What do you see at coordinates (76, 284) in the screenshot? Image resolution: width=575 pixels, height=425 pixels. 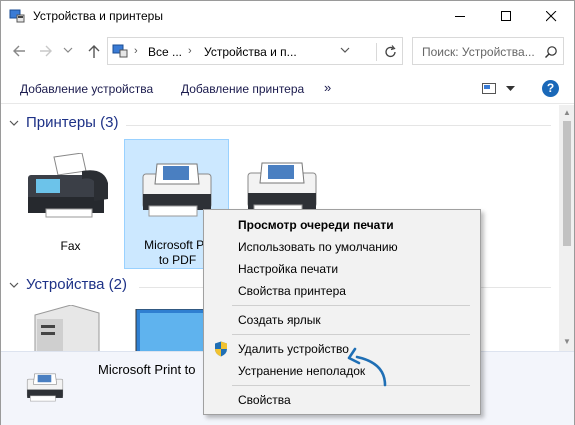 I see `devices-group-title: Устройства (2)` at bounding box center [76, 284].